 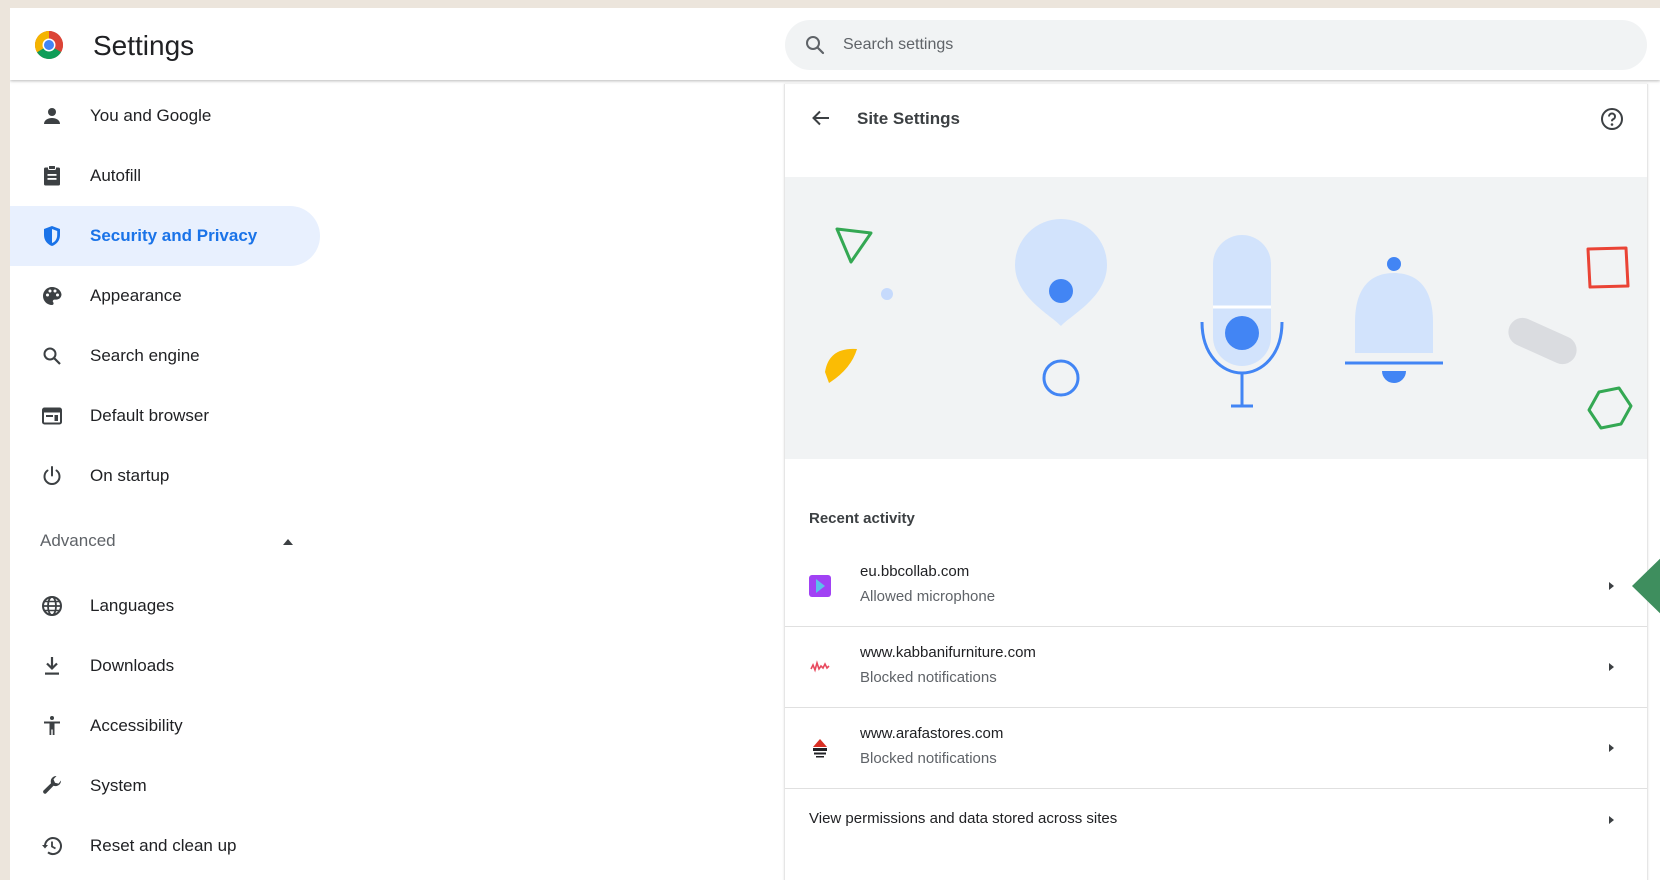 What do you see at coordinates (288, 542) in the screenshot?
I see `caret-up-icon` at bounding box center [288, 542].